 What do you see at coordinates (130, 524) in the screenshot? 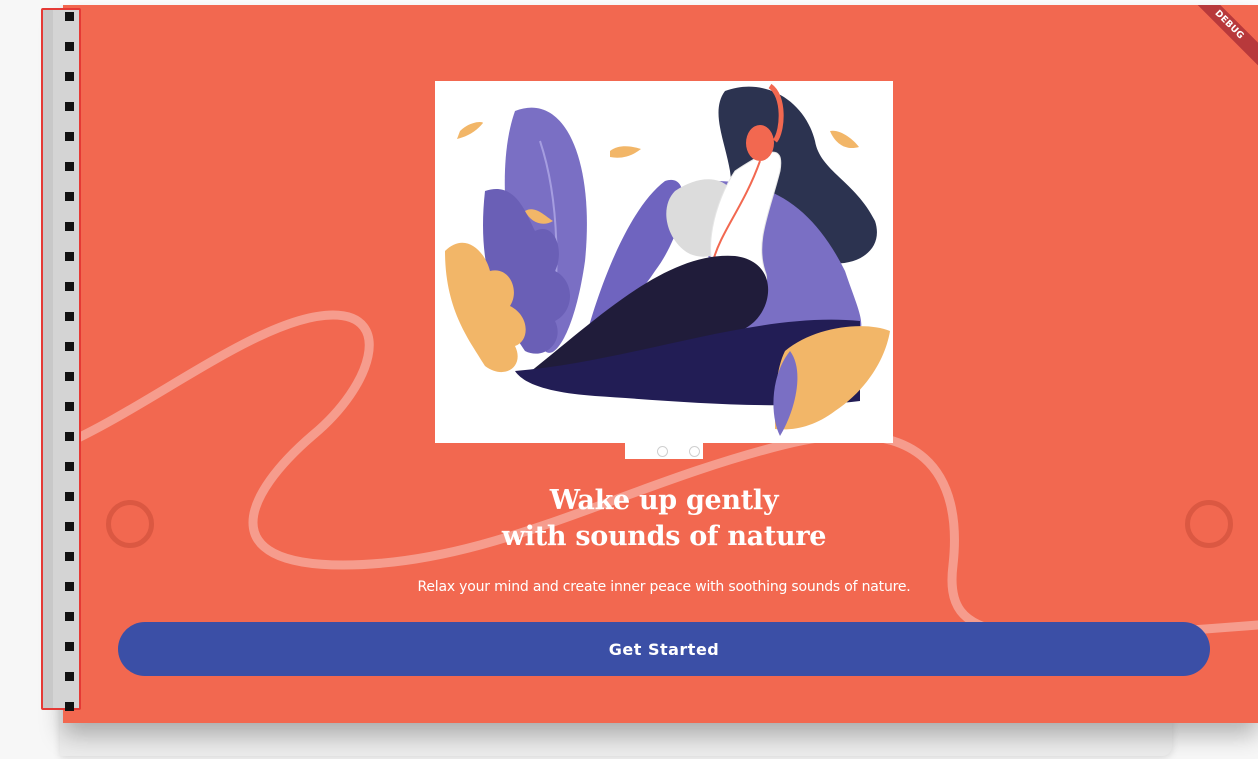
I see `left-nav-ring-icon` at bounding box center [130, 524].